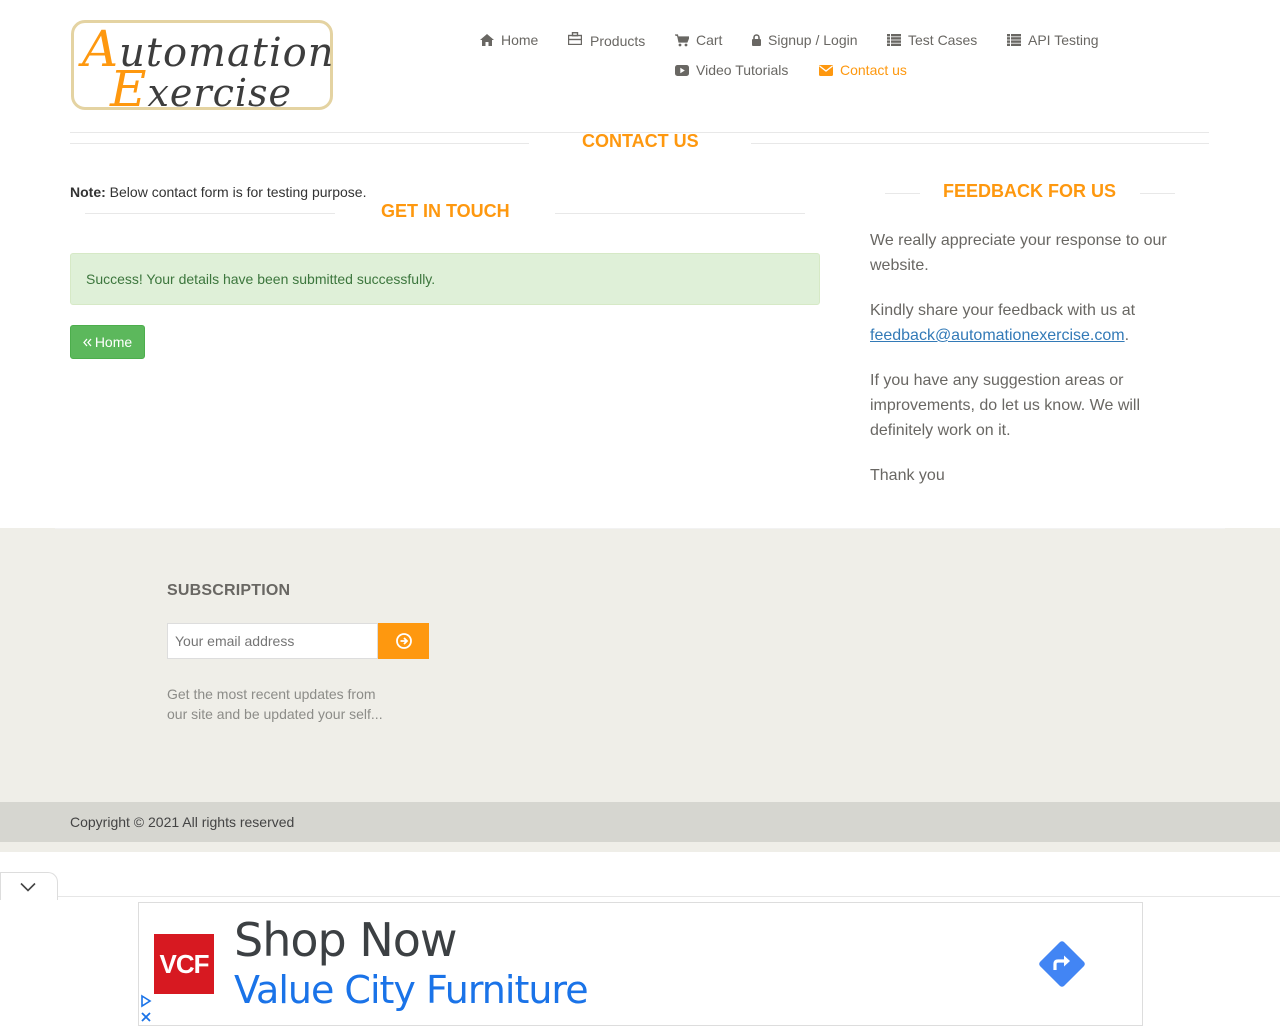 Image resolution: width=1280 pixels, height=1027 pixels. What do you see at coordinates (997, 335) in the screenshot?
I see `feedback-email-link: feedback@automationexercise.com` at bounding box center [997, 335].